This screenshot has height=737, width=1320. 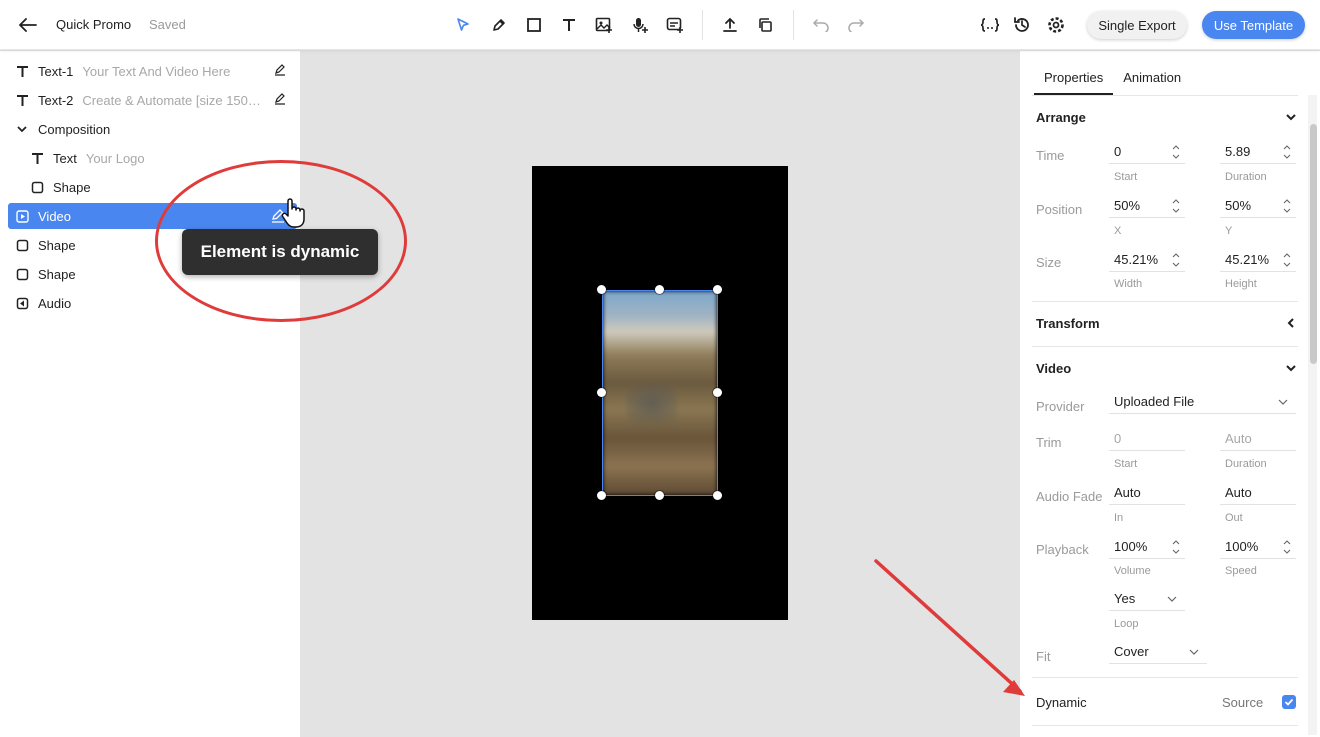 What do you see at coordinates (280, 252) in the screenshot?
I see `dynamic-tooltip: Element is dynamic` at bounding box center [280, 252].